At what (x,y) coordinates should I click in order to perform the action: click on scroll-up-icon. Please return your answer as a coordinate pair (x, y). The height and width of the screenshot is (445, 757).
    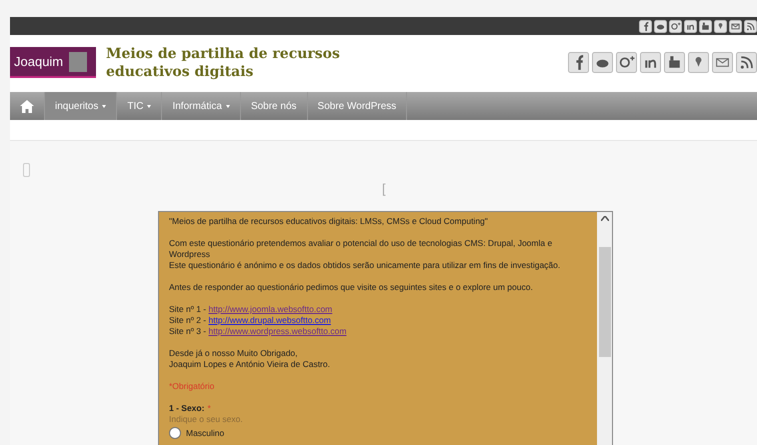
    Looking at the image, I should click on (604, 218).